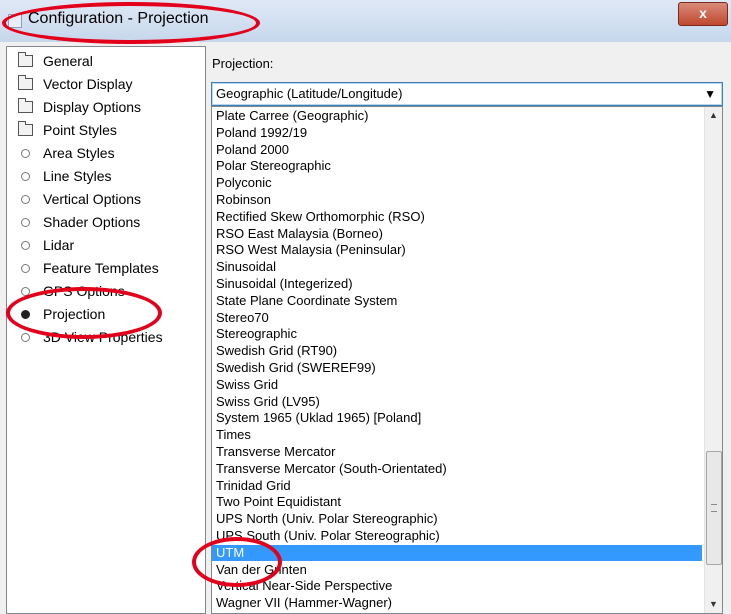  Describe the element at coordinates (457, 402) in the screenshot. I see `list-item: Swiss Grid (LV95)` at that location.